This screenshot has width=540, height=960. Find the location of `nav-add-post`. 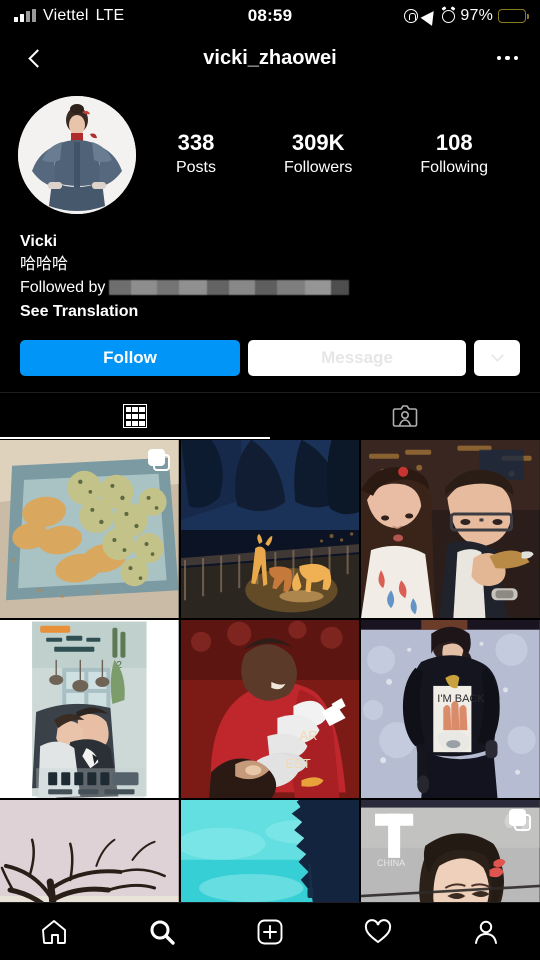

nav-add-post is located at coordinates (270, 932).